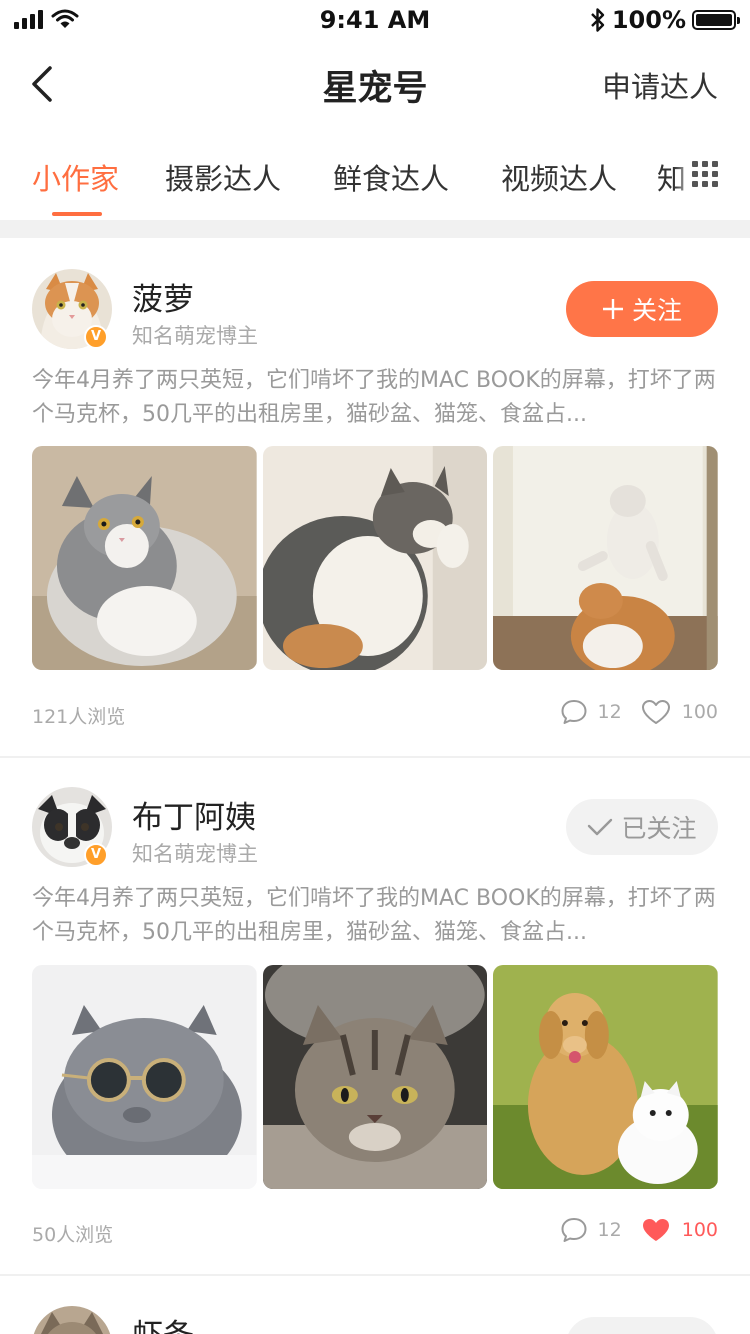 Image resolution: width=750 pixels, height=1334 pixels. I want to click on tab-fresh-food: 鲜食达人, so click(391, 177).